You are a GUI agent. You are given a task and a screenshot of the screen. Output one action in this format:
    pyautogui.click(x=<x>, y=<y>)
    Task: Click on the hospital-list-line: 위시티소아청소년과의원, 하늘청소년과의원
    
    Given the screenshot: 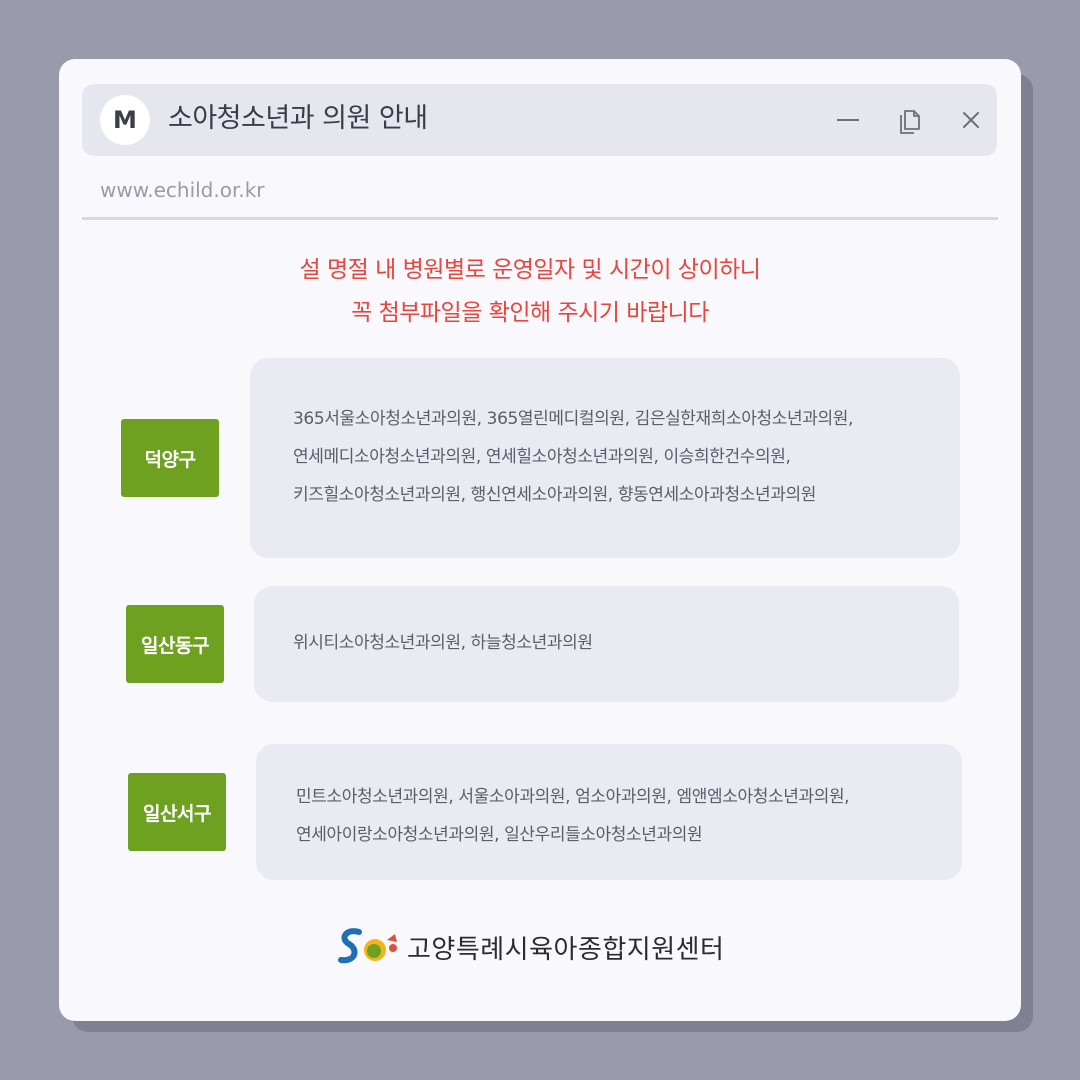 What is the action you would take?
    pyautogui.click(x=443, y=643)
    